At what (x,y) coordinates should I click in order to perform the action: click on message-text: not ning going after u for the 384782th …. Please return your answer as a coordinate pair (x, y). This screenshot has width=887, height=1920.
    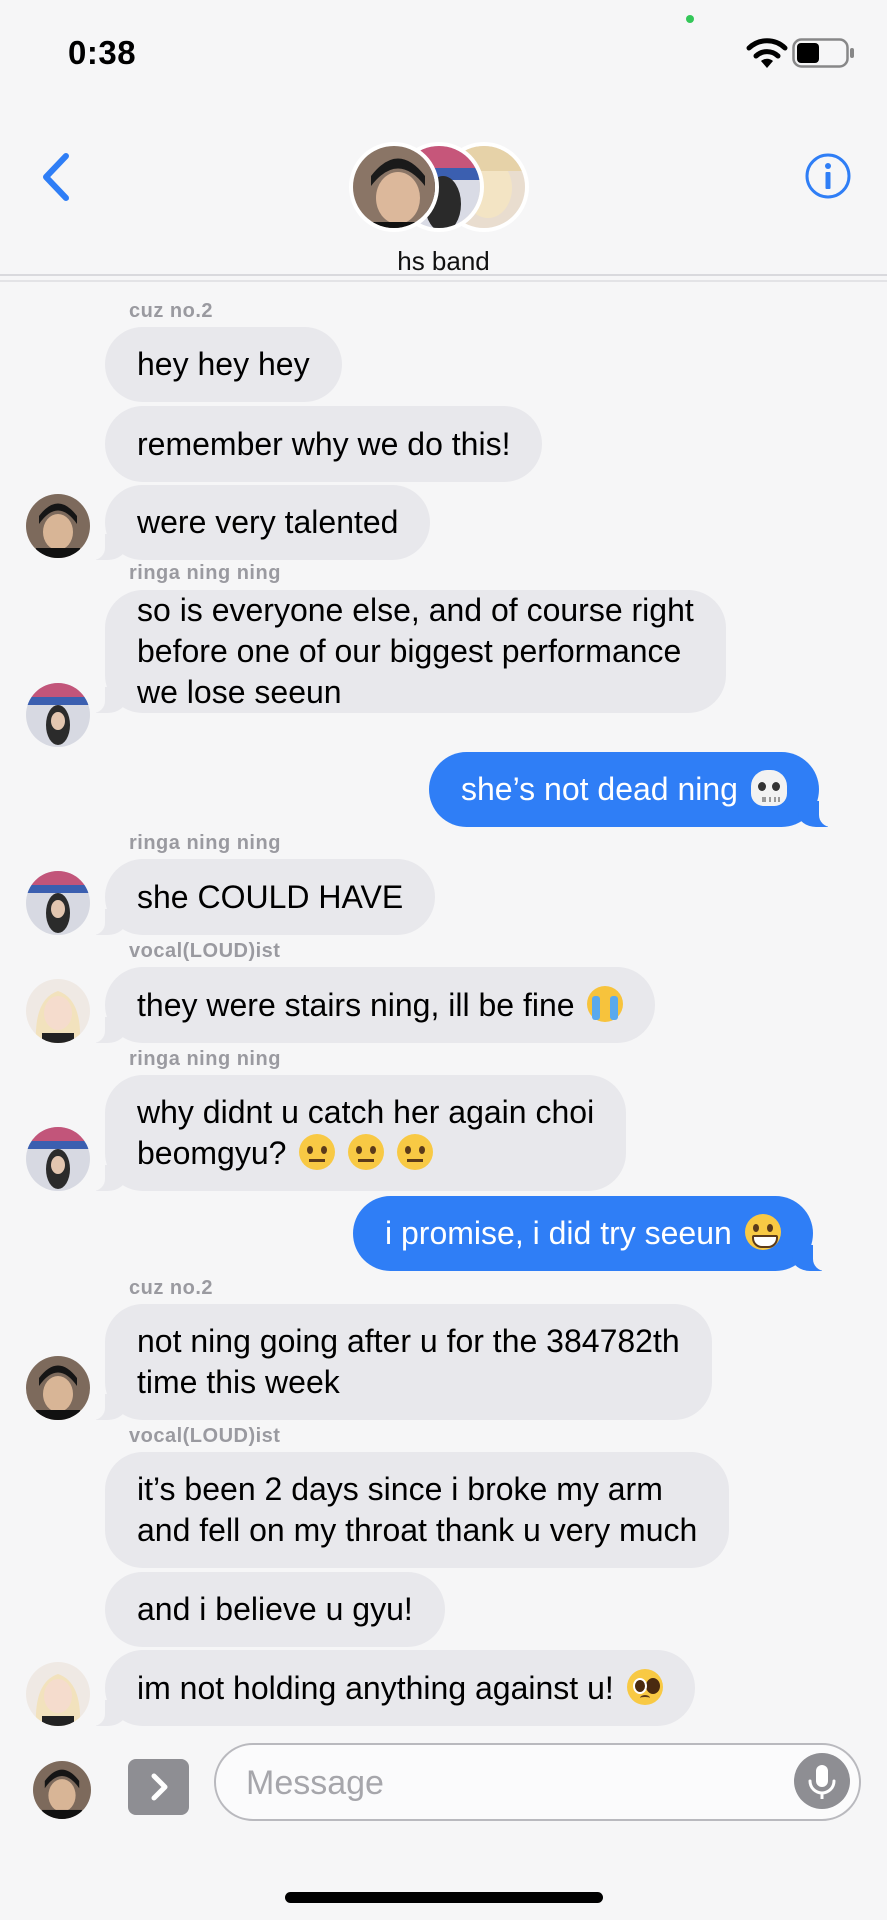
    Looking at the image, I should click on (408, 1361).